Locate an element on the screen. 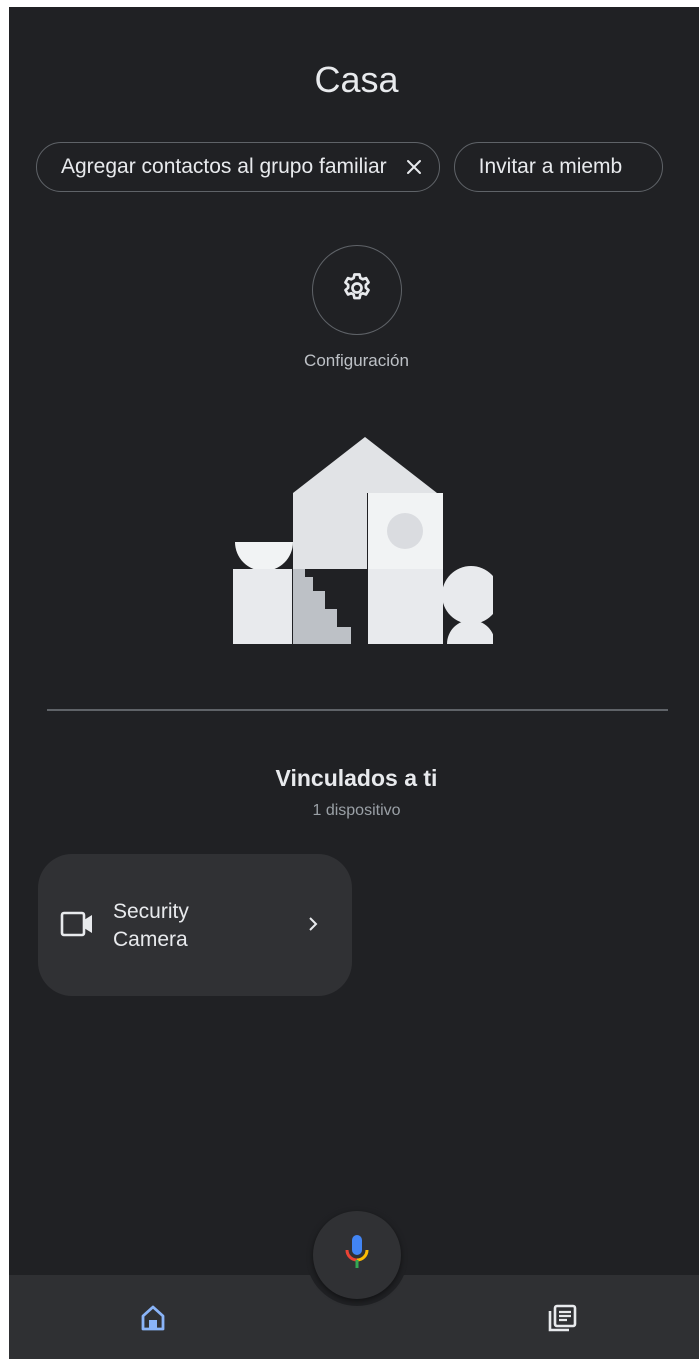  feed-icon is located at coordinates (562, 1320).